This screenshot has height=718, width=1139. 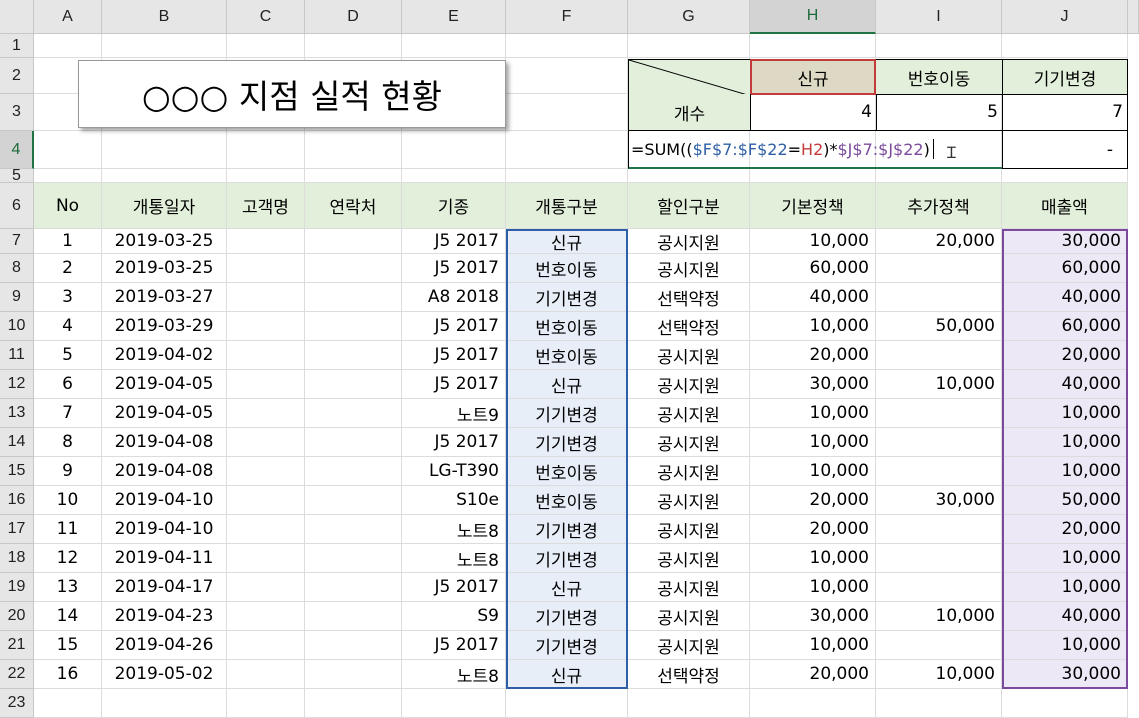 I want to click on cell-G23, so click(x=689, y=703).